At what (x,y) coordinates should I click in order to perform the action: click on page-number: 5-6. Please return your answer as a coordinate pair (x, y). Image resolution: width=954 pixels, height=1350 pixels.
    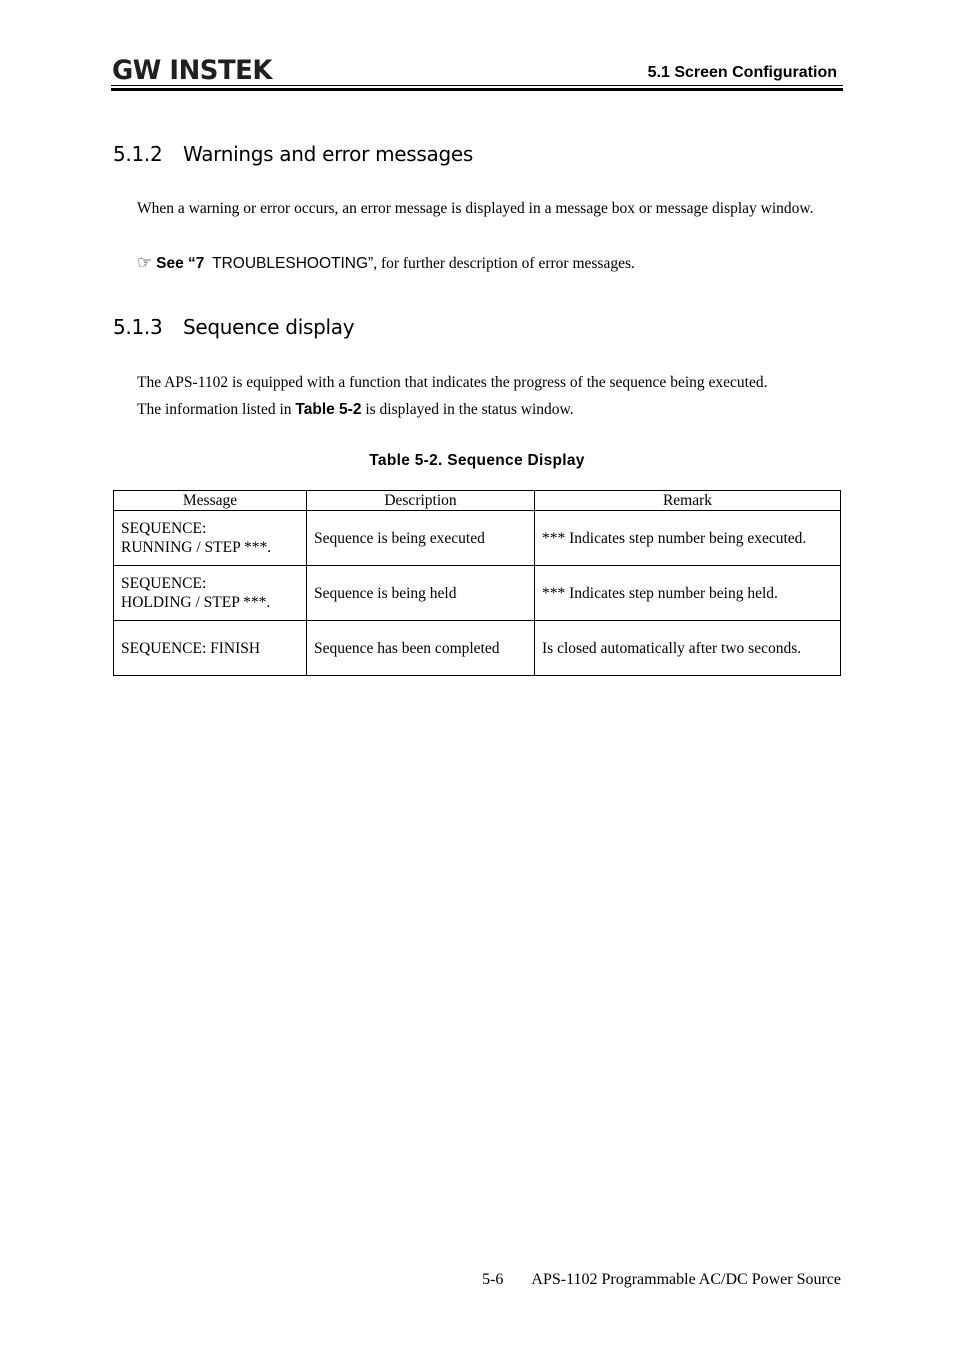
    Looking at the image, I should click on (493, 1279).